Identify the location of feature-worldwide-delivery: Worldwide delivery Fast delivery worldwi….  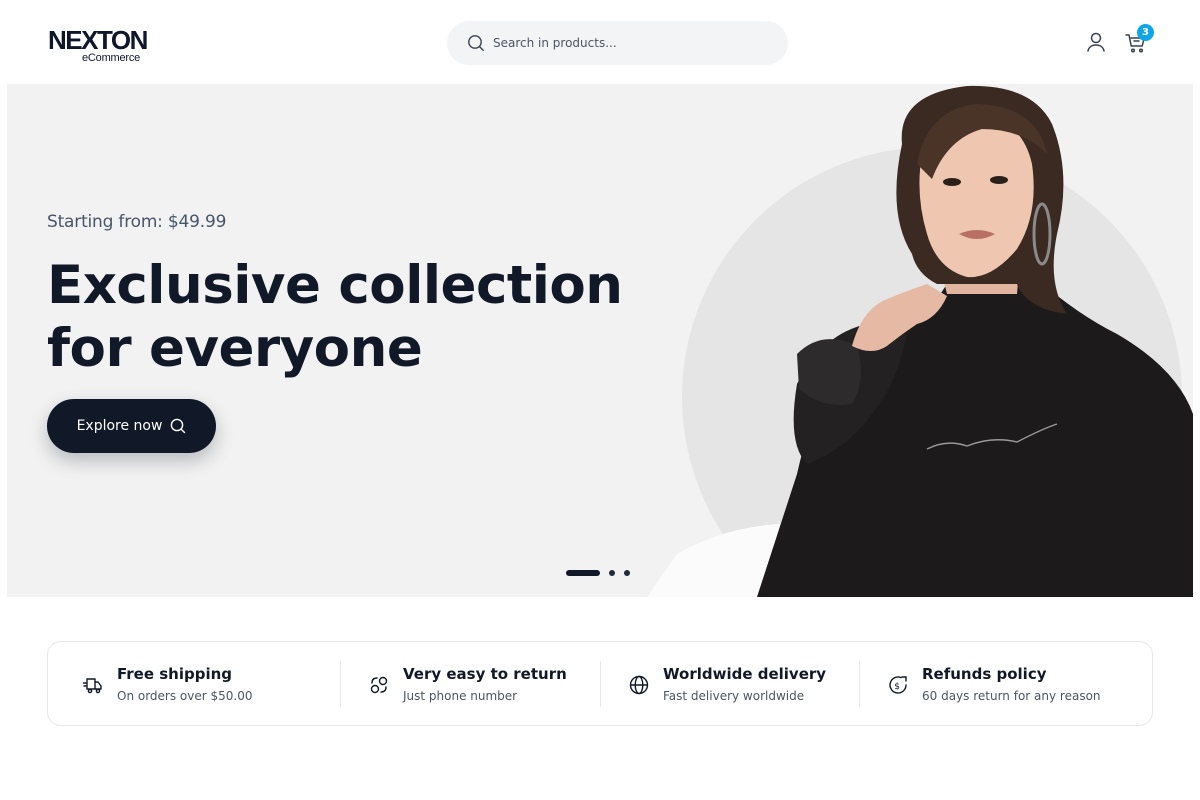
(726, 684).